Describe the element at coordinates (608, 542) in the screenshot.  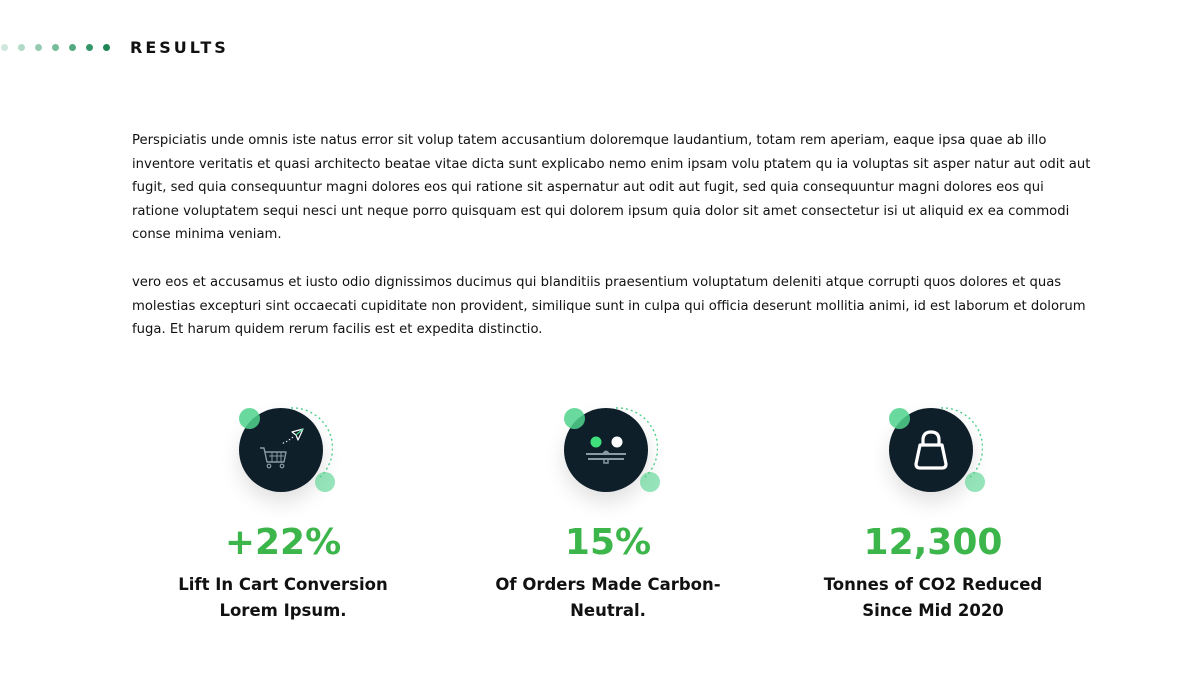
I see `stat-value: 15%` at that location.